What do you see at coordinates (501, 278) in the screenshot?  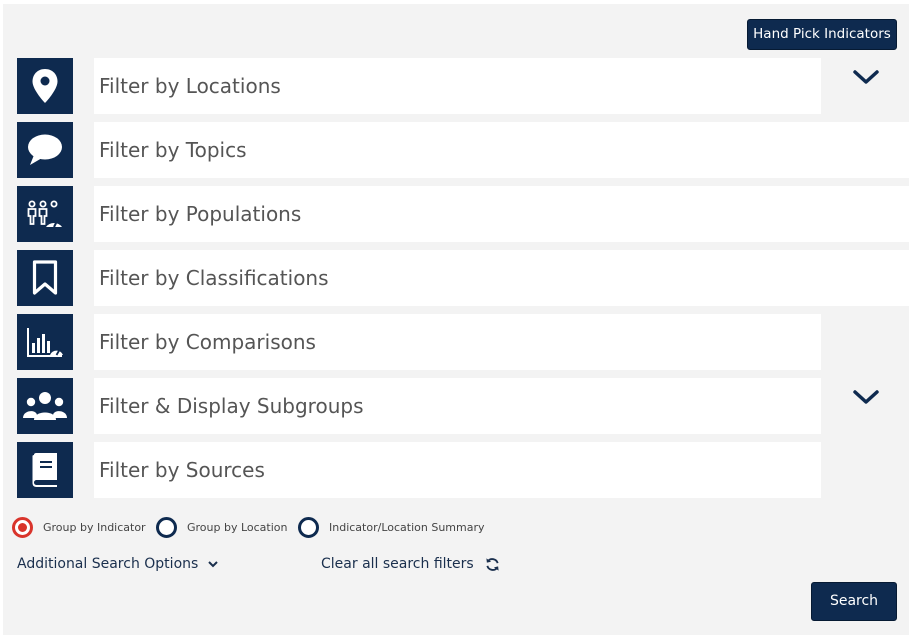 I see `filter-classifications-field: Filter by Classifications` at bounding box center [501, 278].